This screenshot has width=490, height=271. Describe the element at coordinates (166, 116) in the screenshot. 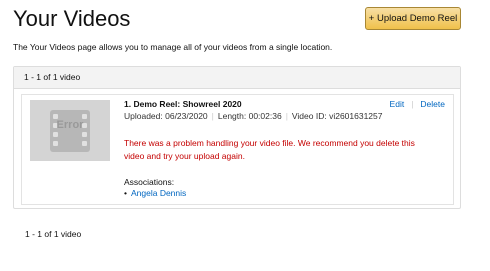

I see `upload-date: Uploaded: 06/23/2020` at that location.